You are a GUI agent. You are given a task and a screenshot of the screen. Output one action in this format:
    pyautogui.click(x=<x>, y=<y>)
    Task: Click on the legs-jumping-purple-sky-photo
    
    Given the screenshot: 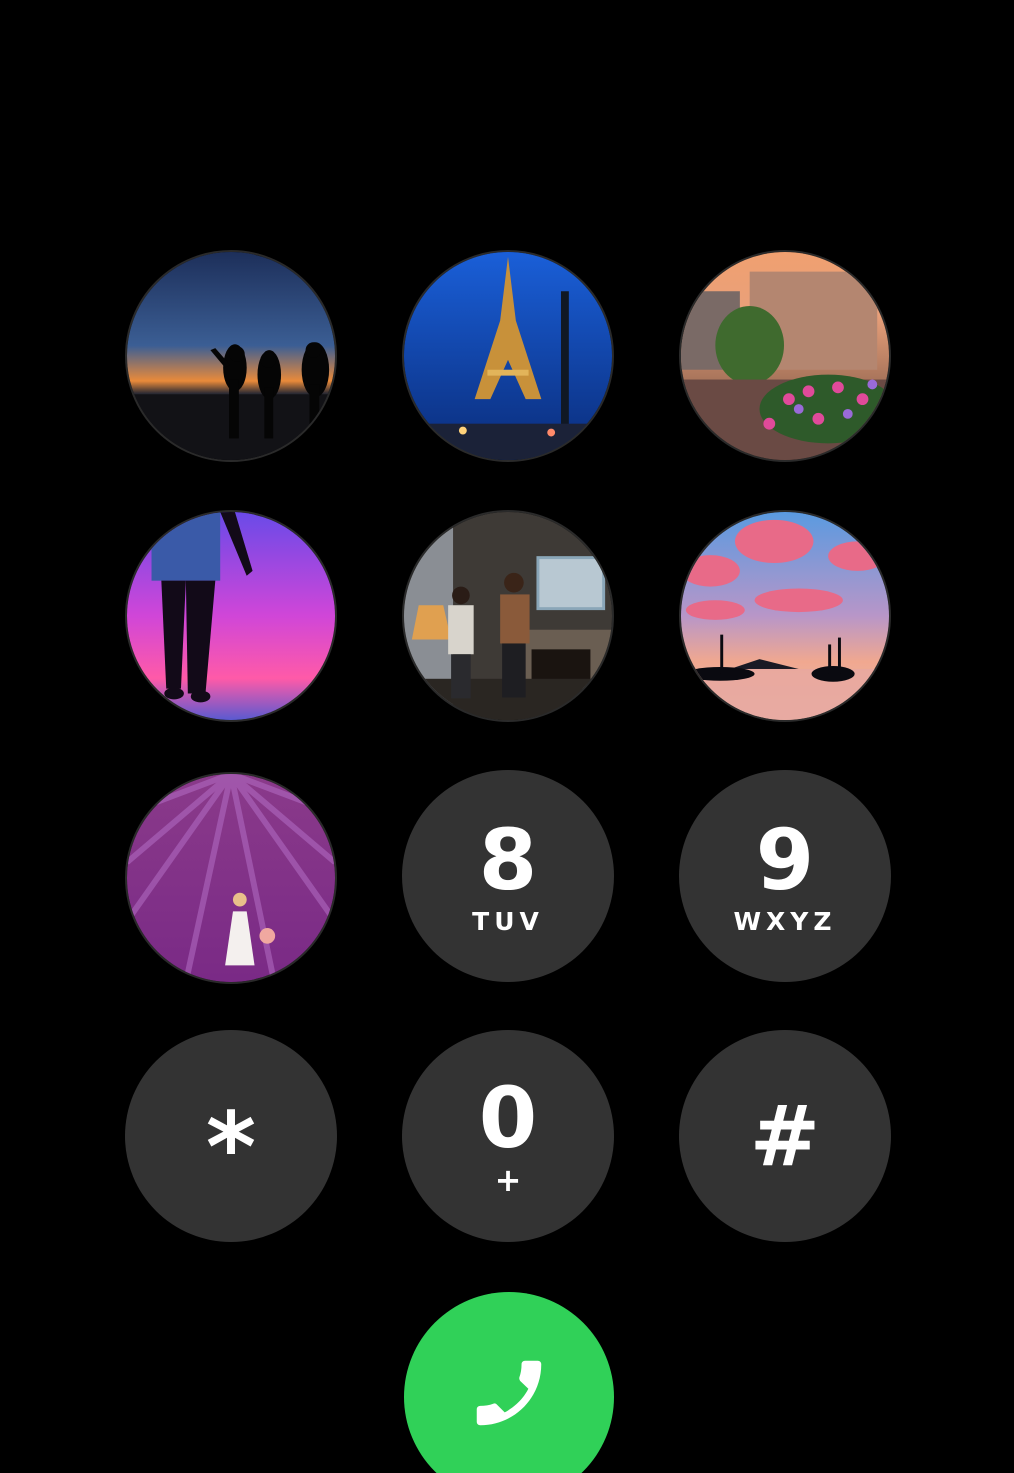 What is the action you would take?
    pyautogui.click(x=231, y=616)
    